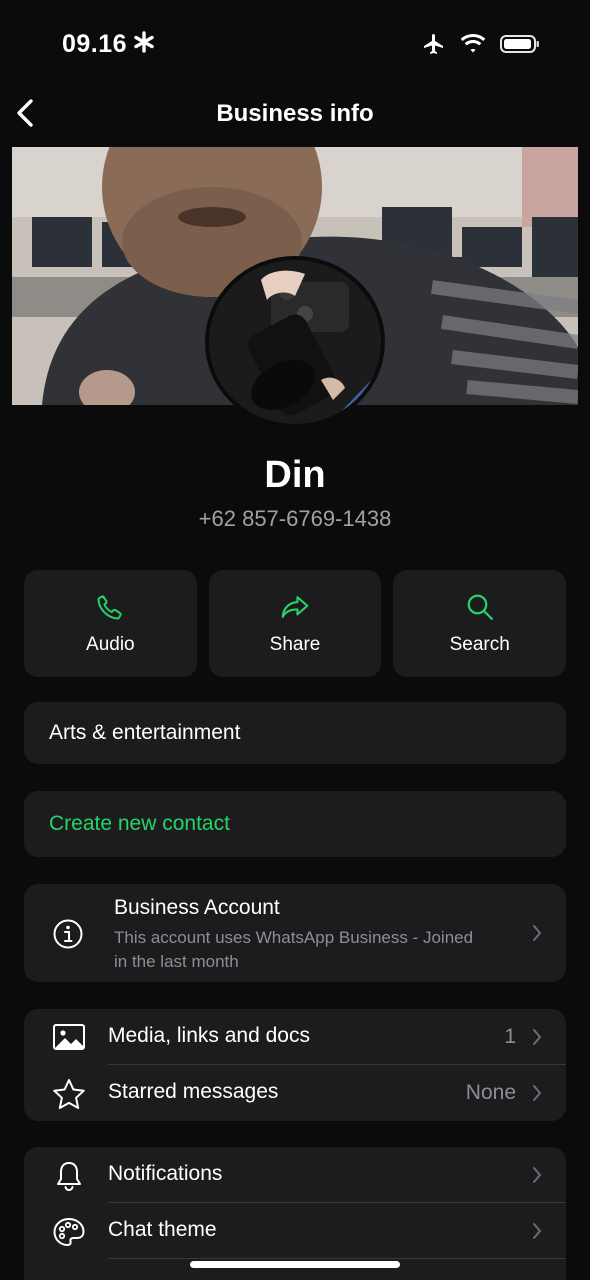  Describe the element at coordinates (165, 1173) in the screenshot. I see `notifications-label: Notifications` at that location.